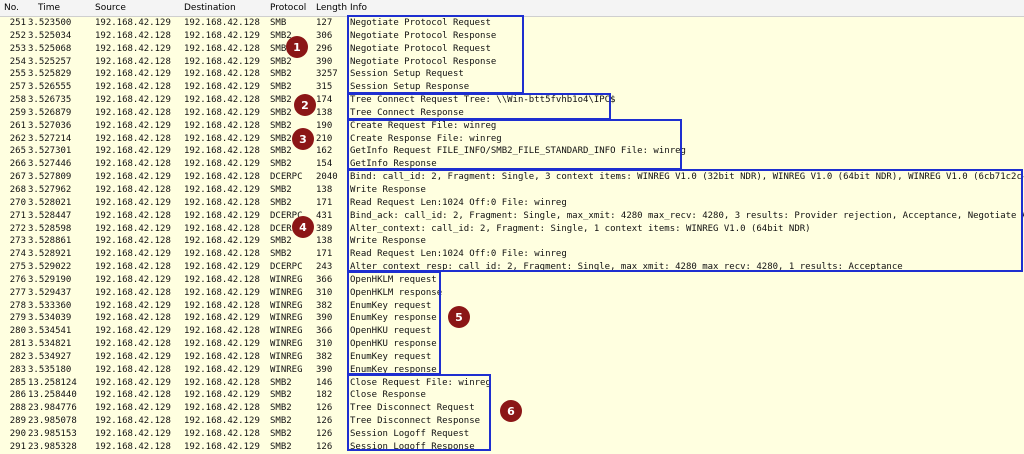 The width and height of the screenshot is (1024, 454). What do you see at coordinates (410, 87) in the screenshot?
I see `cell-info: Session Setup Response` at bounding box center [410, 87].